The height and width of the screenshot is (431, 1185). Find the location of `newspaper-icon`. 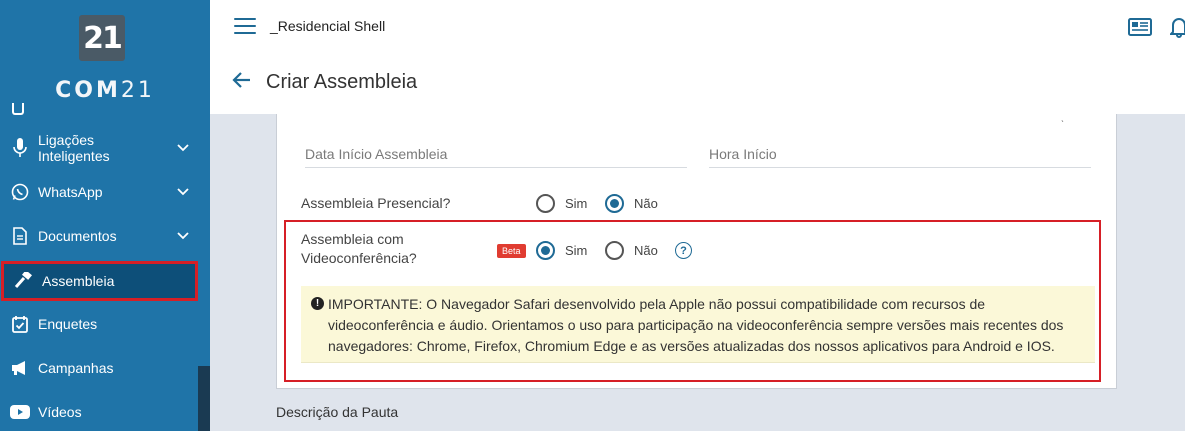

newspaper-icon is located at coordinates (1140, 29).